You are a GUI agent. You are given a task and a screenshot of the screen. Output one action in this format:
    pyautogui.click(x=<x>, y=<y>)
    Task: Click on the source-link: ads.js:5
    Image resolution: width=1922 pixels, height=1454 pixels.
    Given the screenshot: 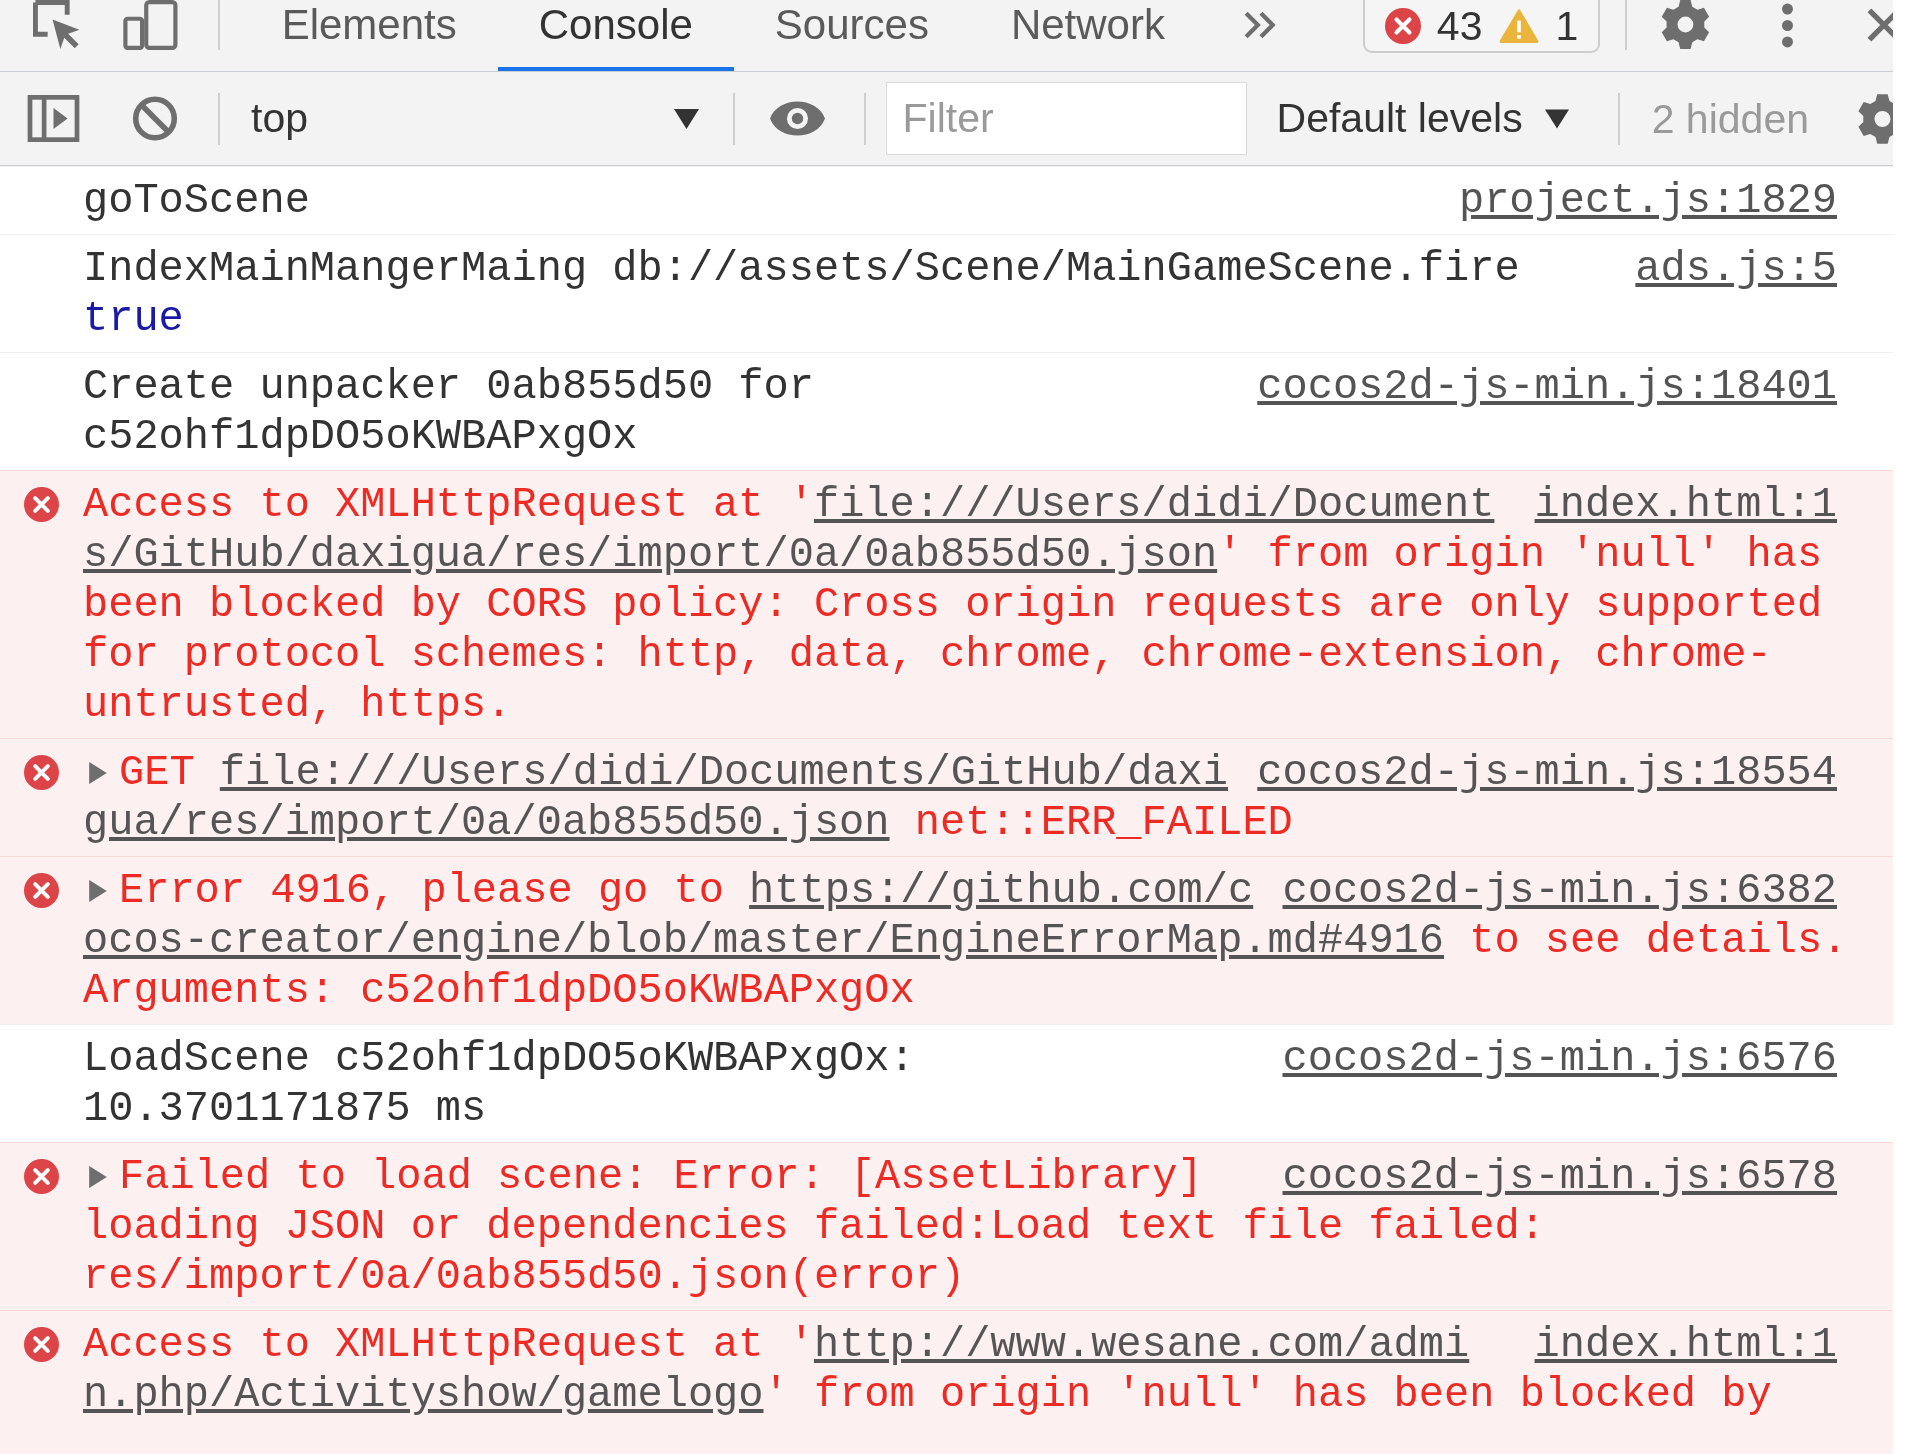 What is the action you would take?
    pyautogui.click(x=1736, y=269)
    